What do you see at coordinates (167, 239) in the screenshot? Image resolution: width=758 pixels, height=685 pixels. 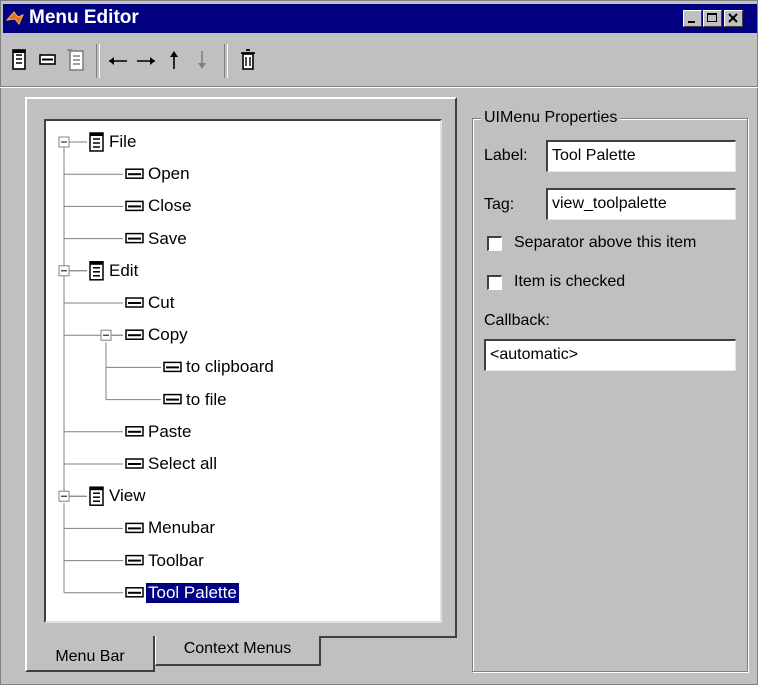 I see `tree-menu-item-node: Save` at bounding box center [167, 239].